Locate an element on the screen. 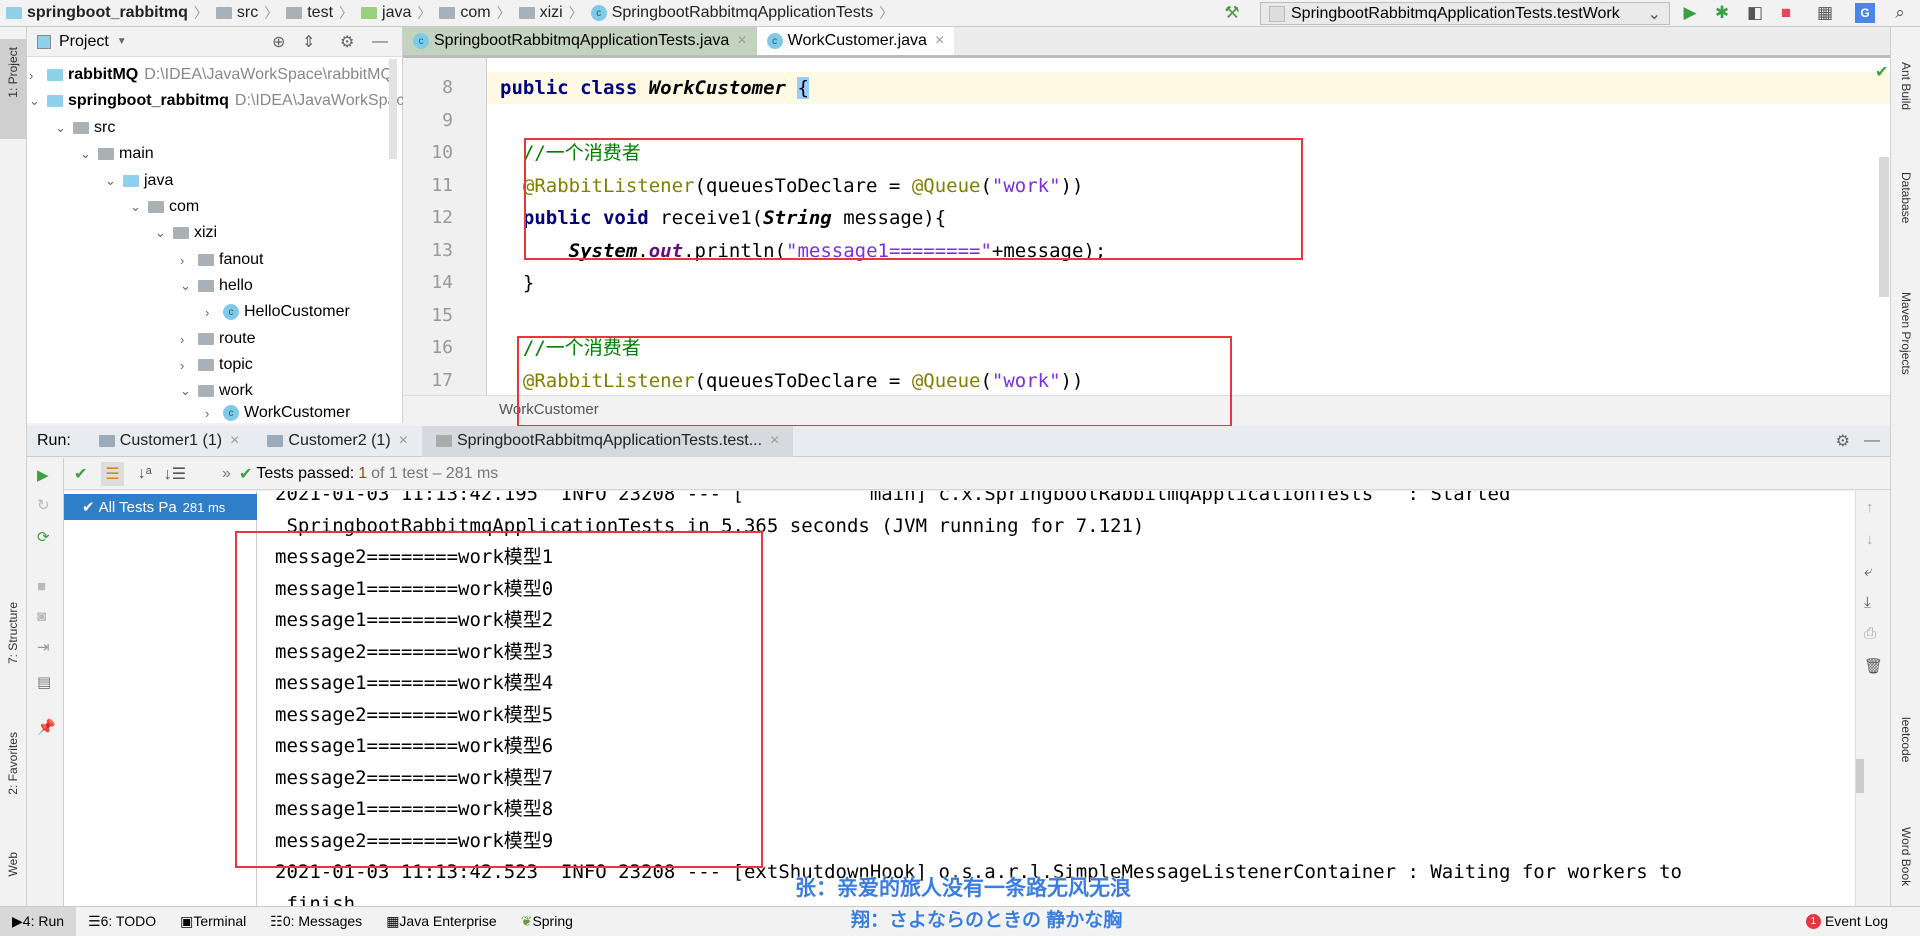  project-view-select: Project is located at coordinates (84, 42).